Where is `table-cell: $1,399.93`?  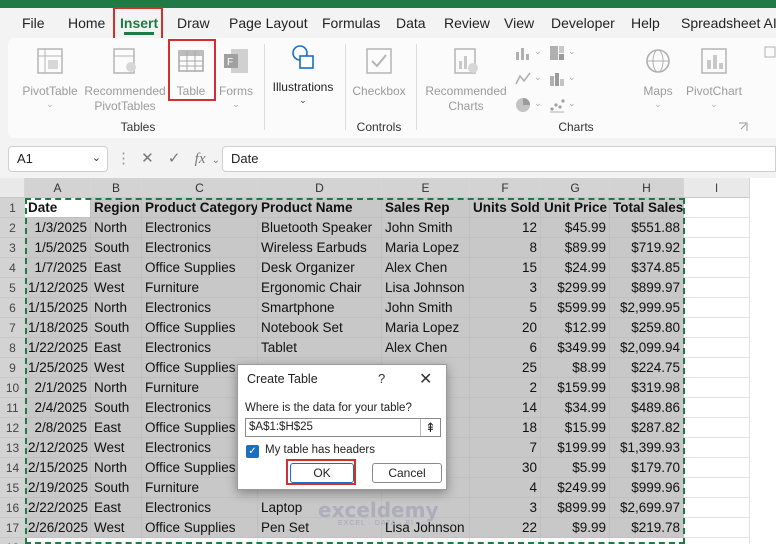 table-cell: $1,399.93 is located at coordinates (647, 448).